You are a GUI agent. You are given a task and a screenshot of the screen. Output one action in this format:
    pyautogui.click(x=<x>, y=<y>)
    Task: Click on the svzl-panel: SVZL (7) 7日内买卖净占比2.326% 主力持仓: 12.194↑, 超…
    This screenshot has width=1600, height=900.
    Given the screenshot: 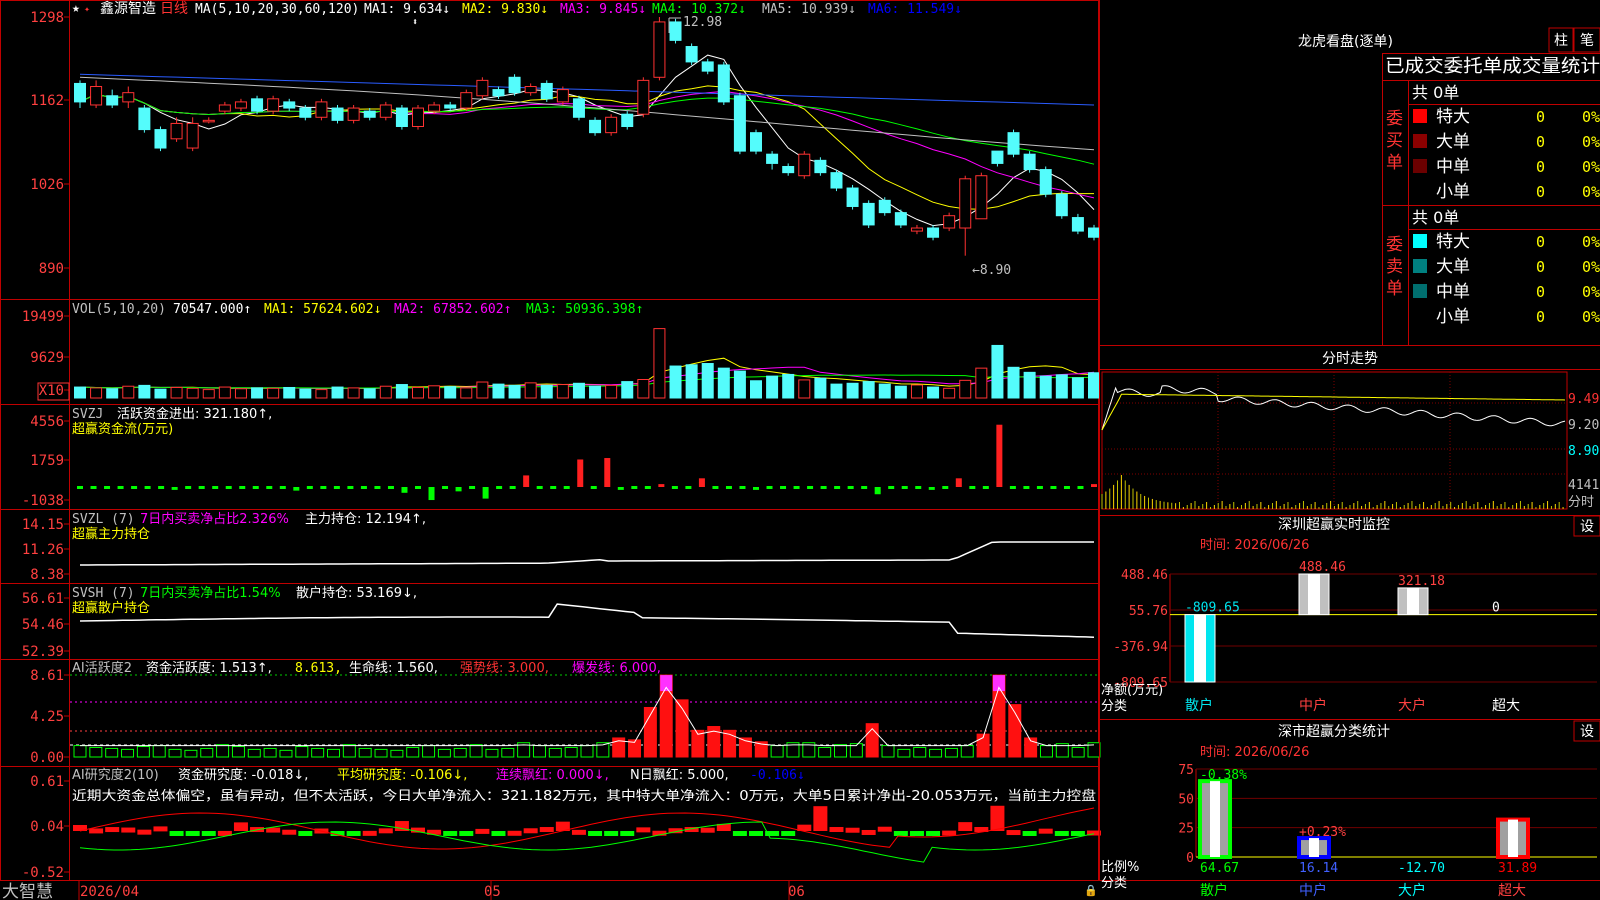 What is the action you would take?
    pyautogui.click(x=583, y=538)
    